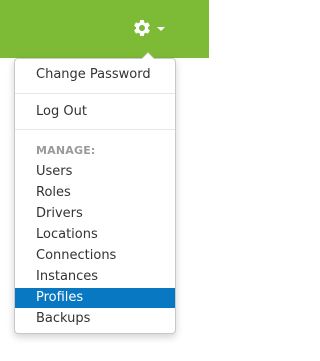 The width and height of the screenshot is (320, 361). I want to click on menu-item-log-out: Log Out, so click(95, 112).